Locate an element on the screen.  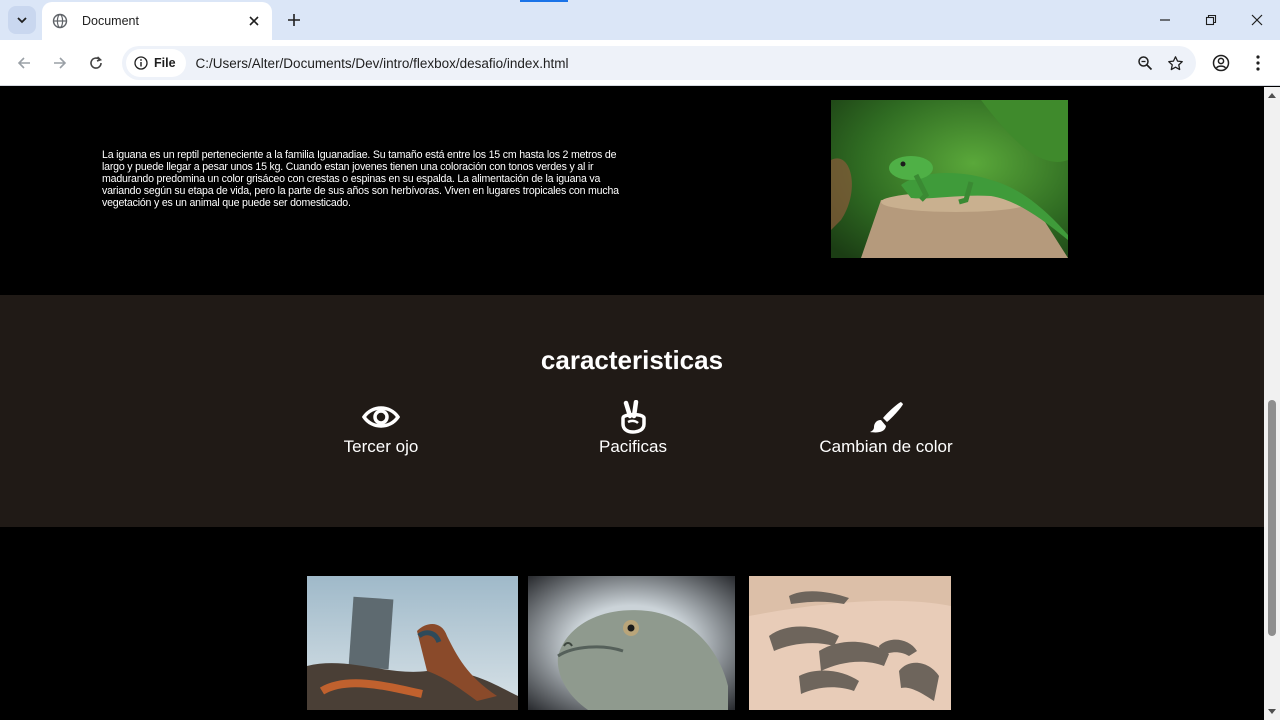
profile-button is located at coordinates (1221, 63).